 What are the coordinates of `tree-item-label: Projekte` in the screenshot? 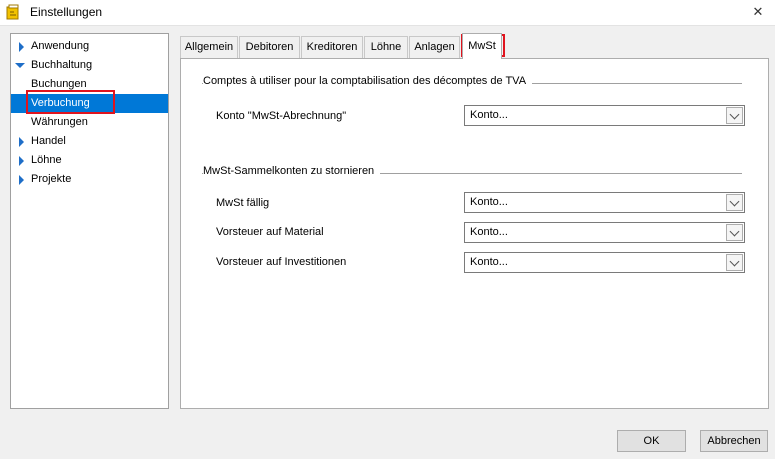 It's located at (51, 179).